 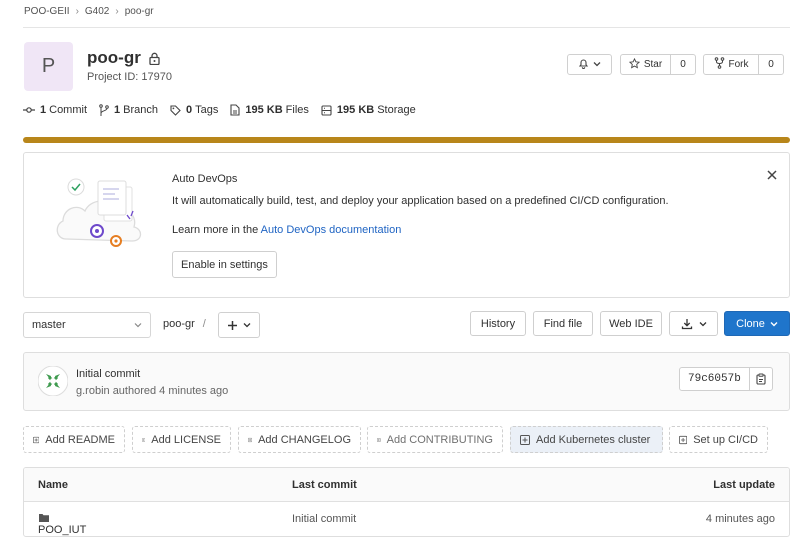 I want to click on enable-in-settings-button: Enable in settings, so click(x=224, y=264).